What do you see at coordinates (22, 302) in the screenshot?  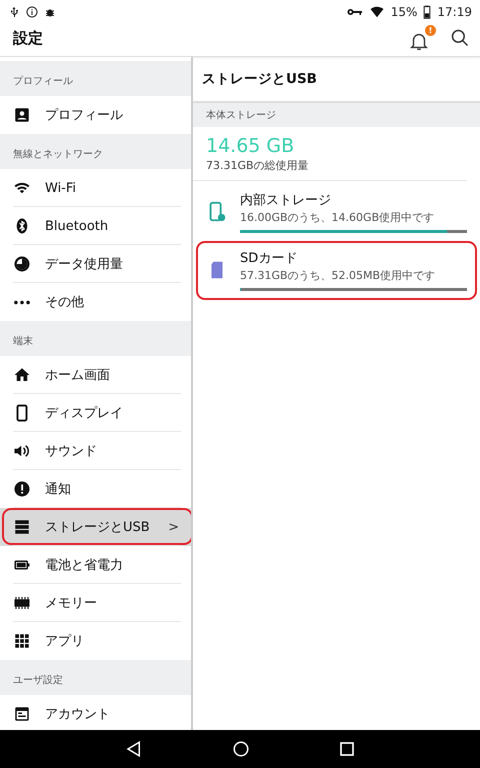 I see `more-icon` at bounding box center [22, 302].